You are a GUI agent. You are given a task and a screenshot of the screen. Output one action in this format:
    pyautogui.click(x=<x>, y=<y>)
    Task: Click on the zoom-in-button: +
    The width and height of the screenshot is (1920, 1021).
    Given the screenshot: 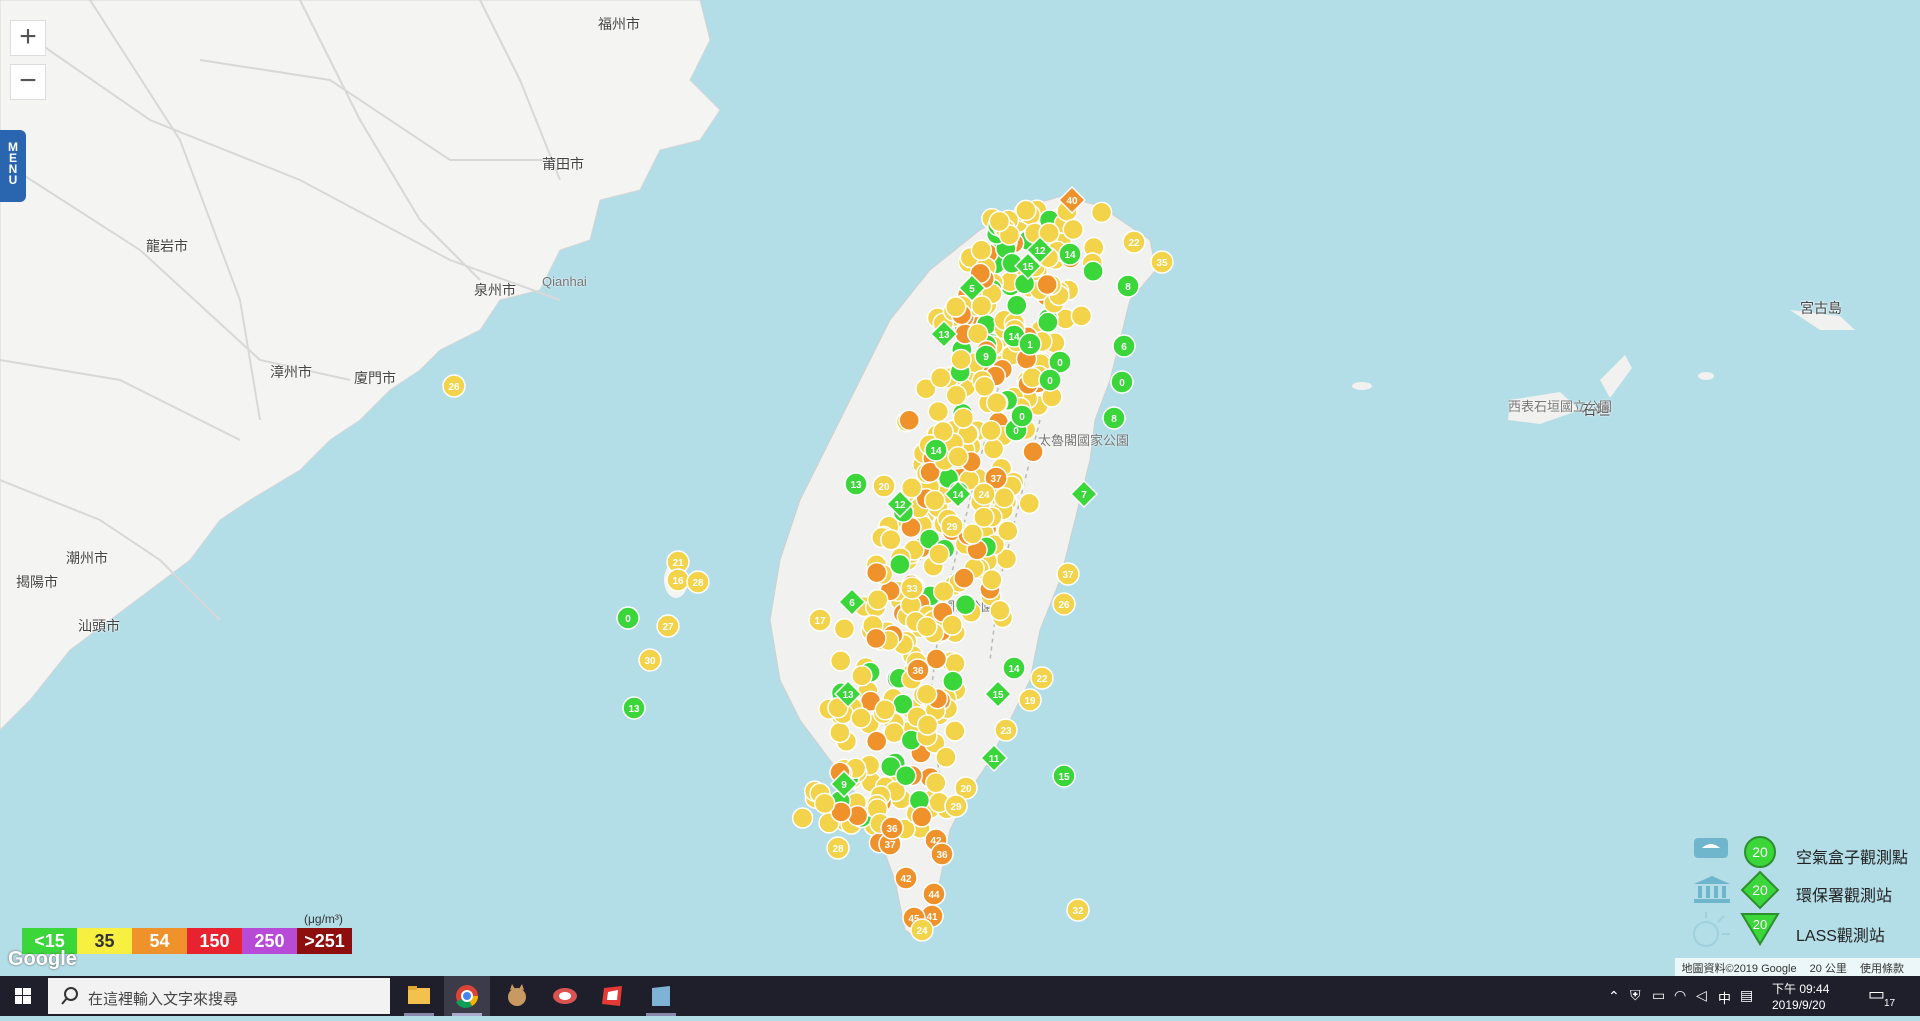 What is the action you would take?
    pyautogui.click(x=28, y=38)
    